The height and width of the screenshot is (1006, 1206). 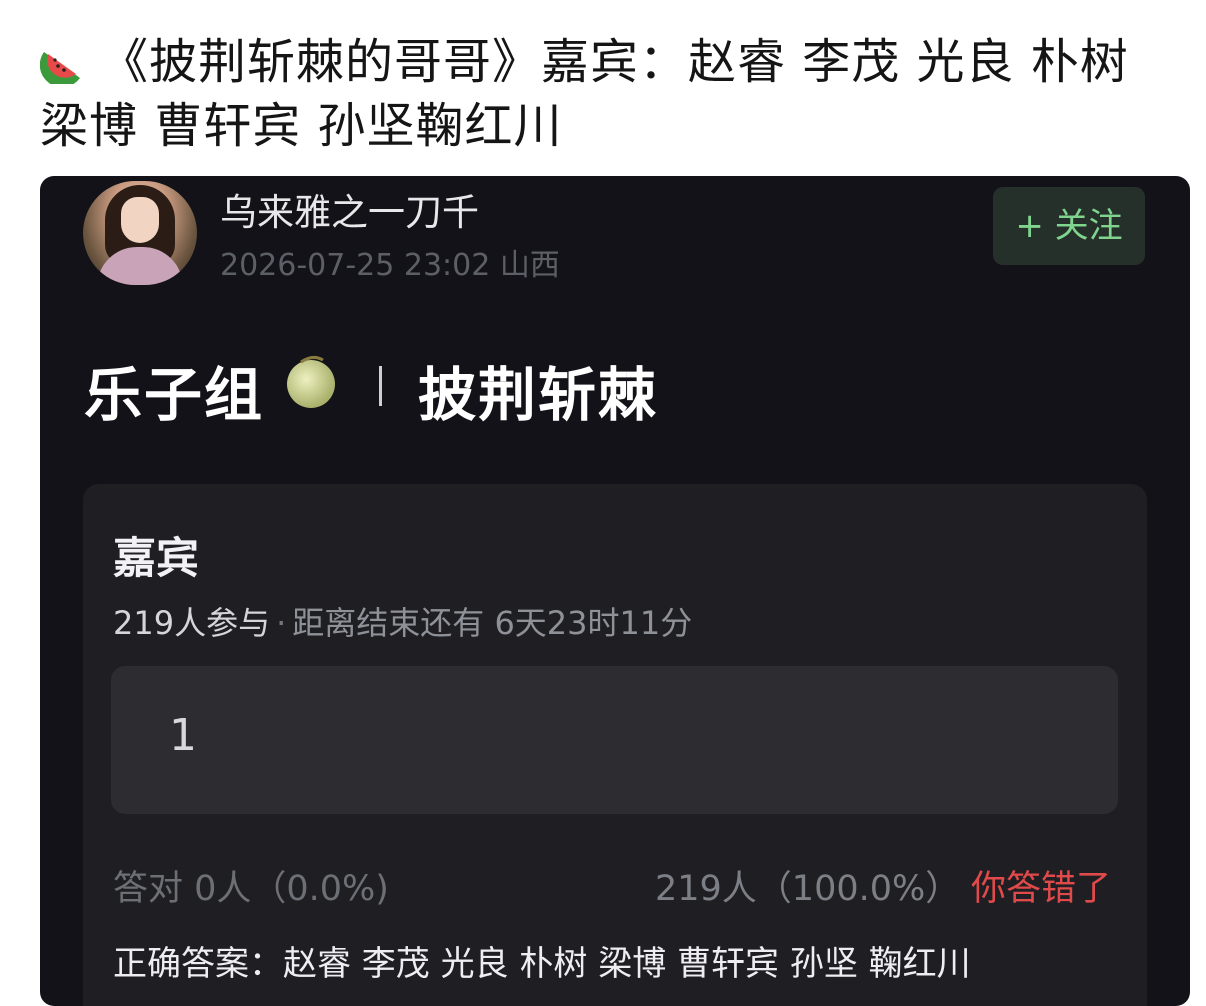 What do you see at coordinates (174, 390) in the screenshot?
I see `group-name: 乐子组` at bounding box center [174, 390].